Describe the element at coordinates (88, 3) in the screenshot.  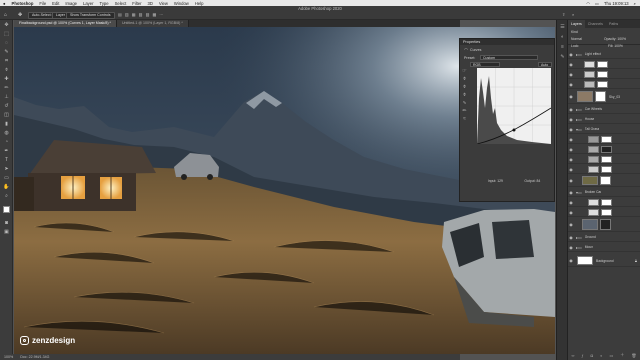
I see `menu-layer: Layer` at that location.